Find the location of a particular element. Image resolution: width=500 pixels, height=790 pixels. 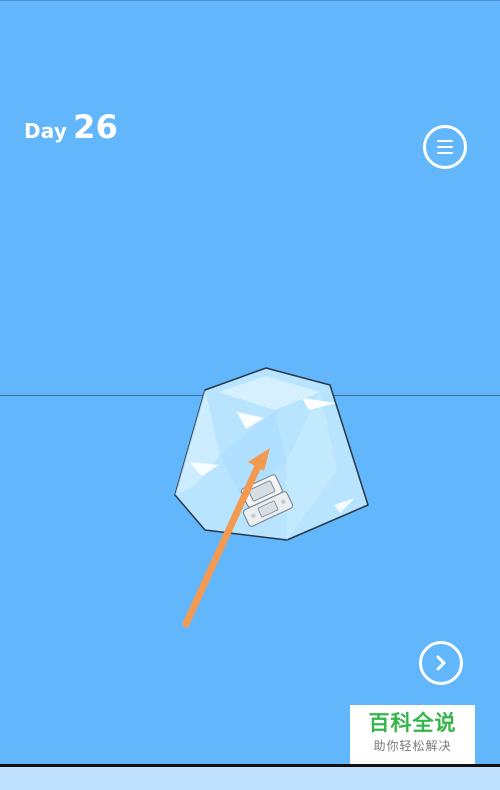

watermark-title: 百科全说 is located at coordinates (412, 723).